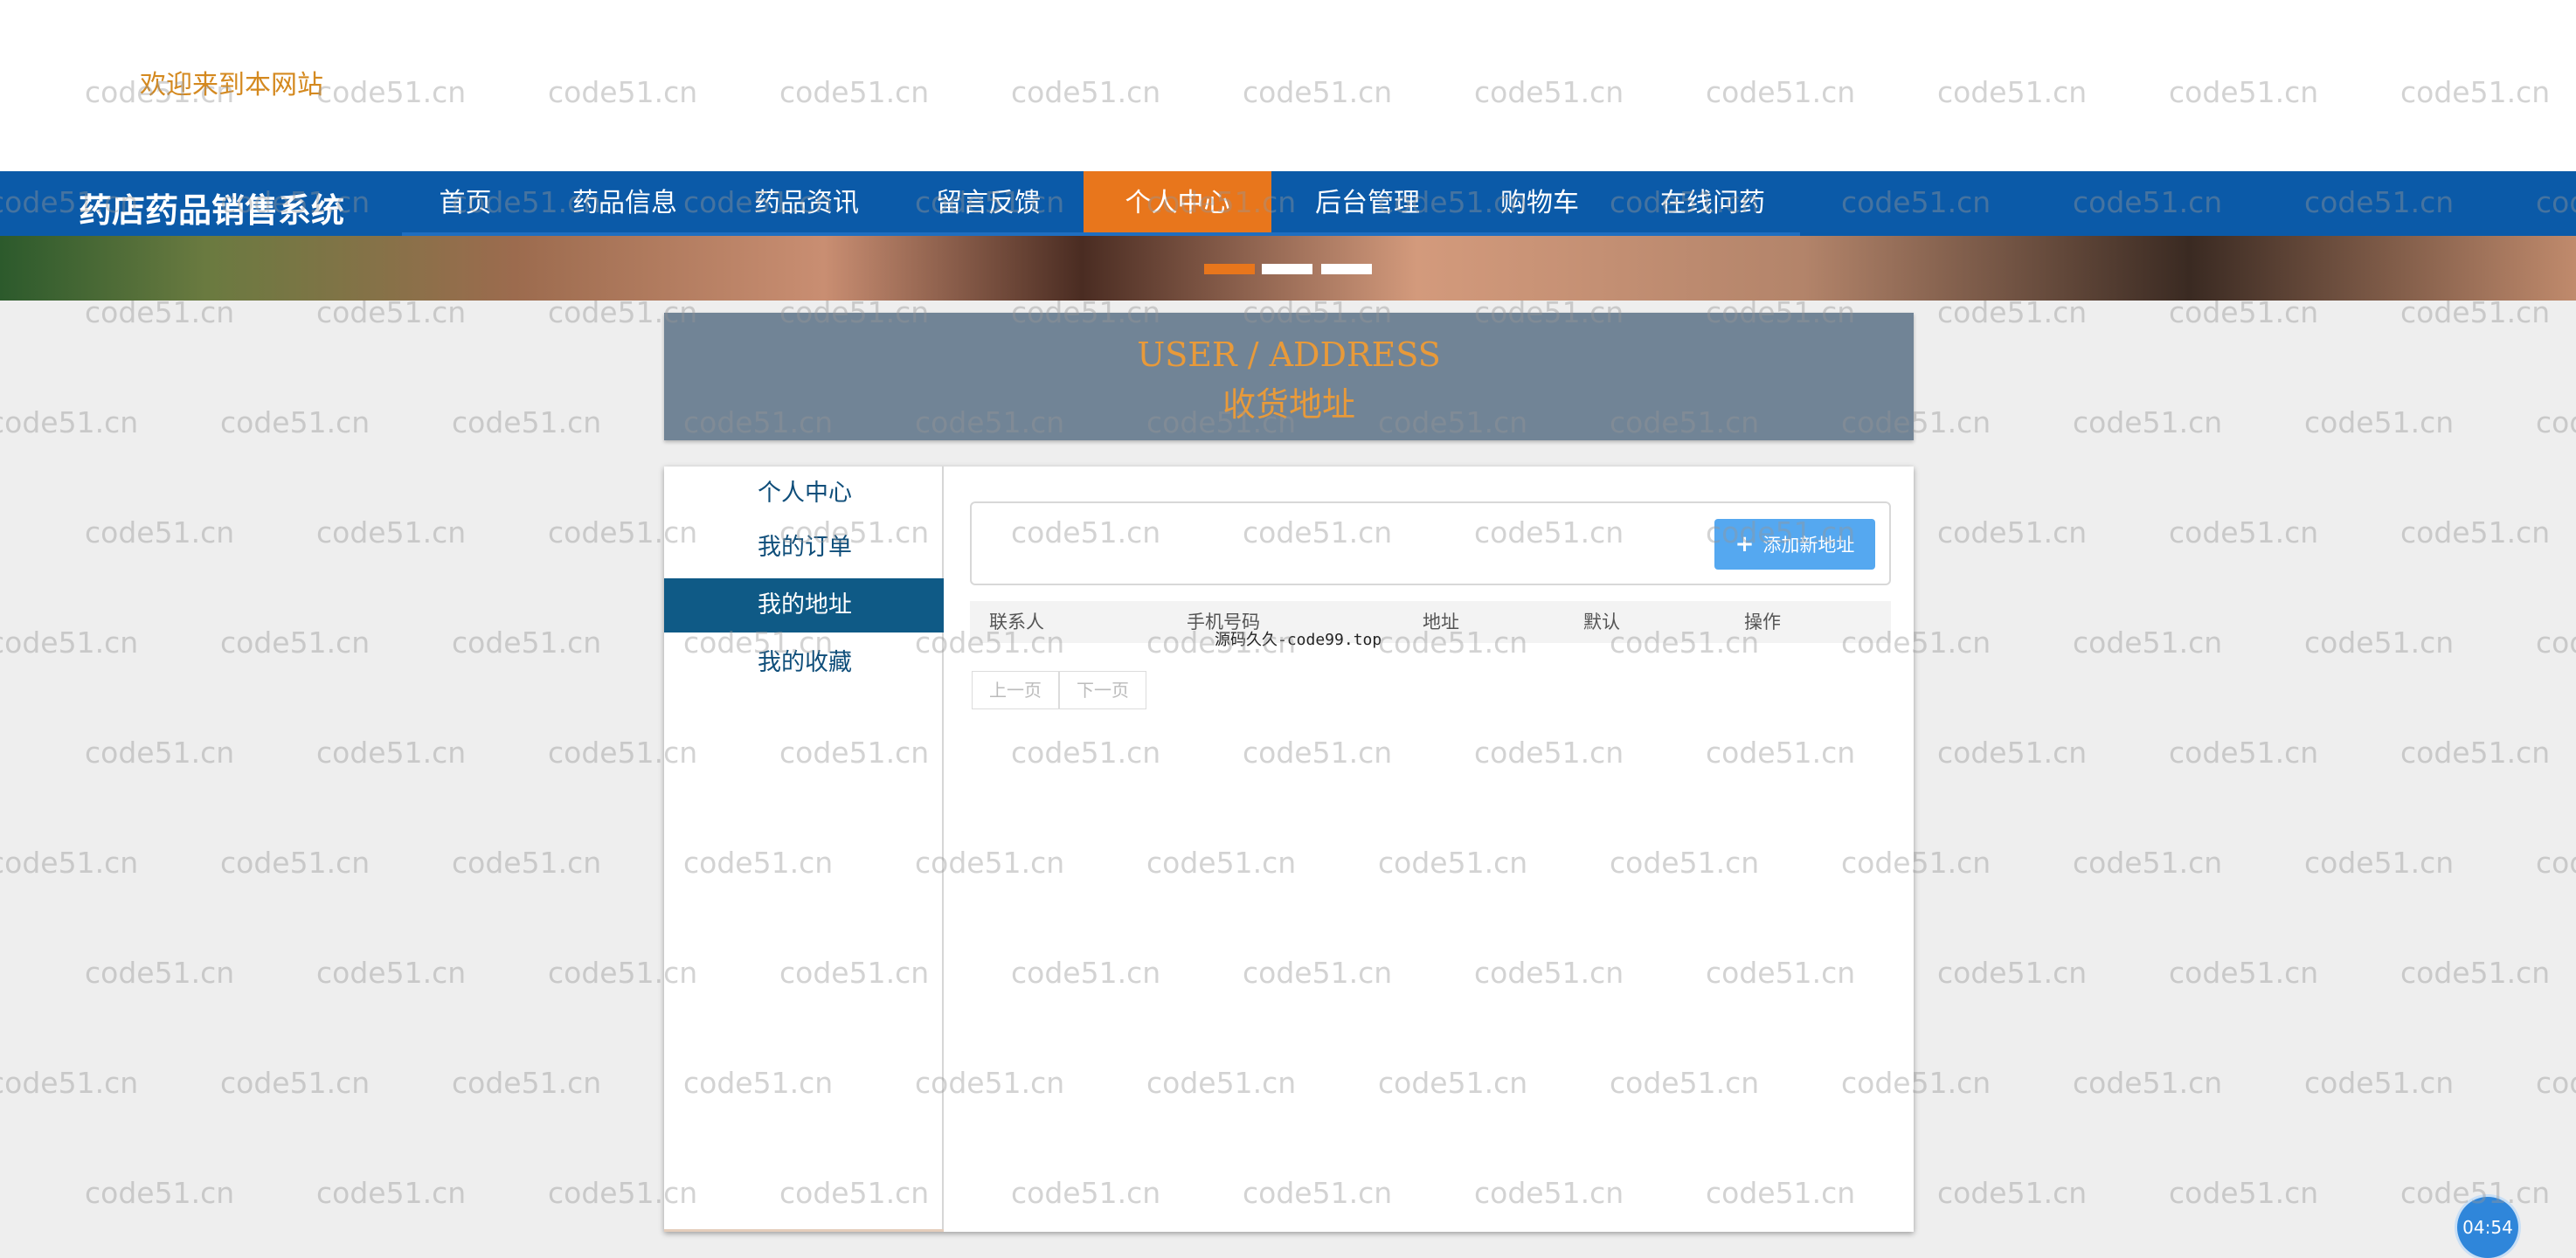 The image size is (2576, 1258). Describe the element at coordinates (465, 203) in the screenshot. I see `nav-item-home: 首页` at that location.